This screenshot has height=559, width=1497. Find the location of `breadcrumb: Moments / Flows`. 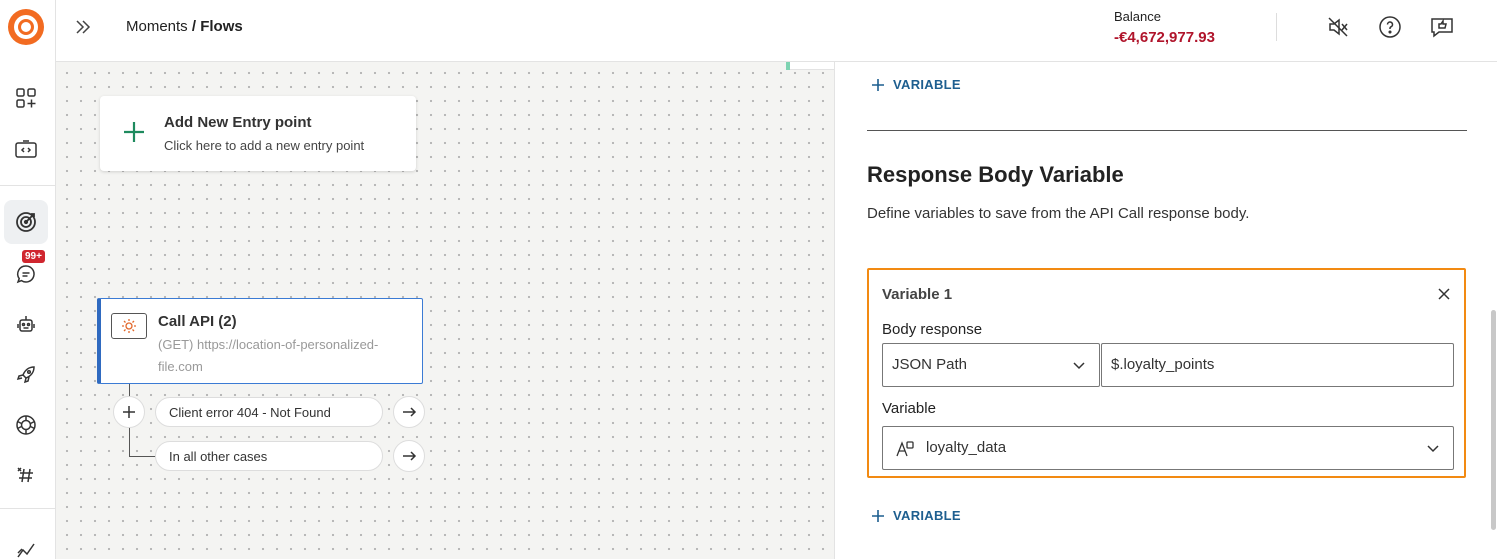

breadcrumb: Moments / Flows is located at coordinates (184, 26).